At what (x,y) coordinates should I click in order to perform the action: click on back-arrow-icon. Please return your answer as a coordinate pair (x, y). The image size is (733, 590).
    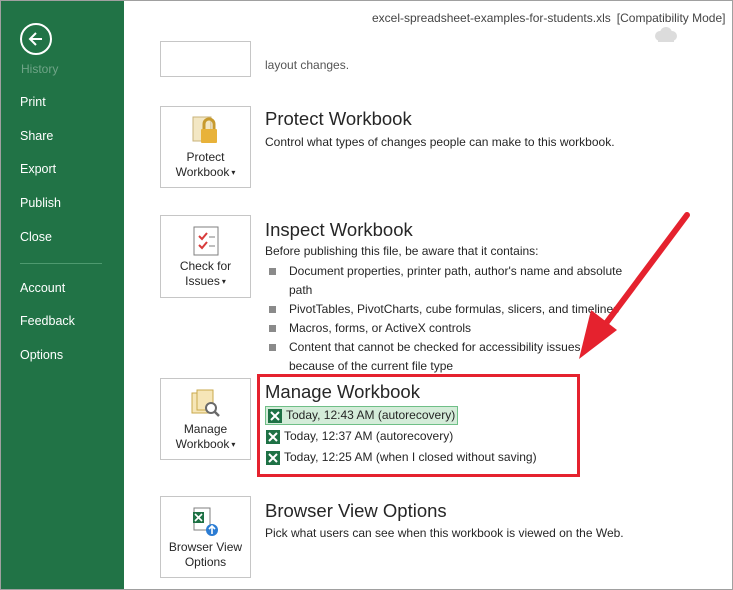
    Looking at the image, I should click on (35, 39).